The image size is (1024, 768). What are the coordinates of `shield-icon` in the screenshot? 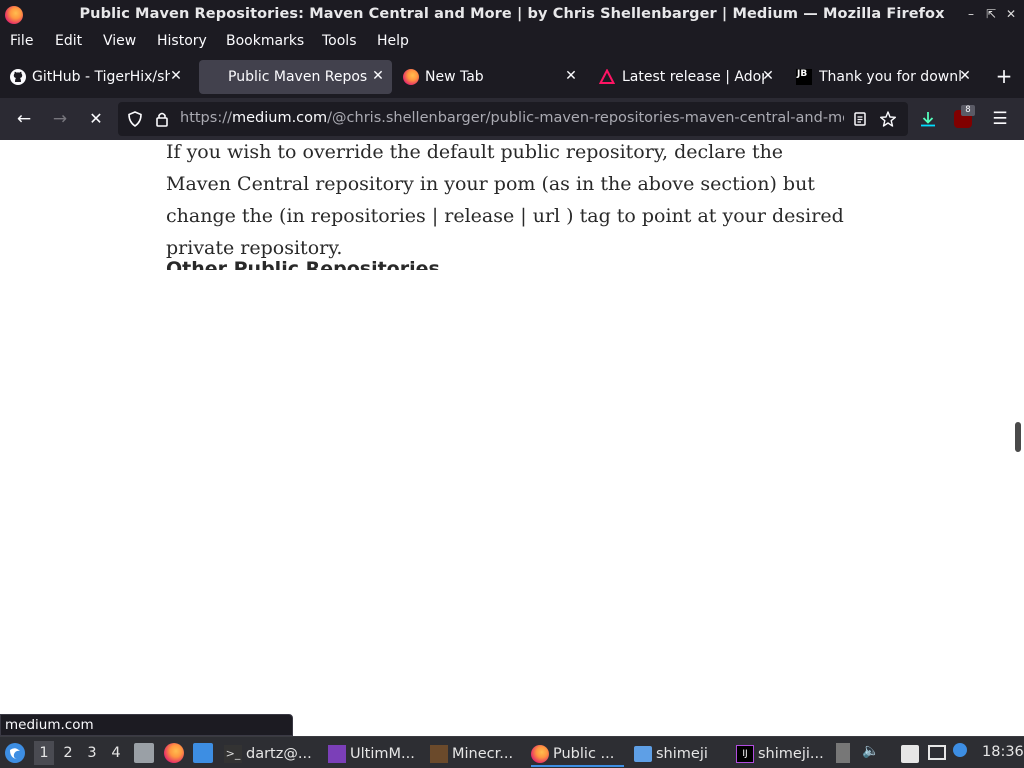 It's located at (135, 119).